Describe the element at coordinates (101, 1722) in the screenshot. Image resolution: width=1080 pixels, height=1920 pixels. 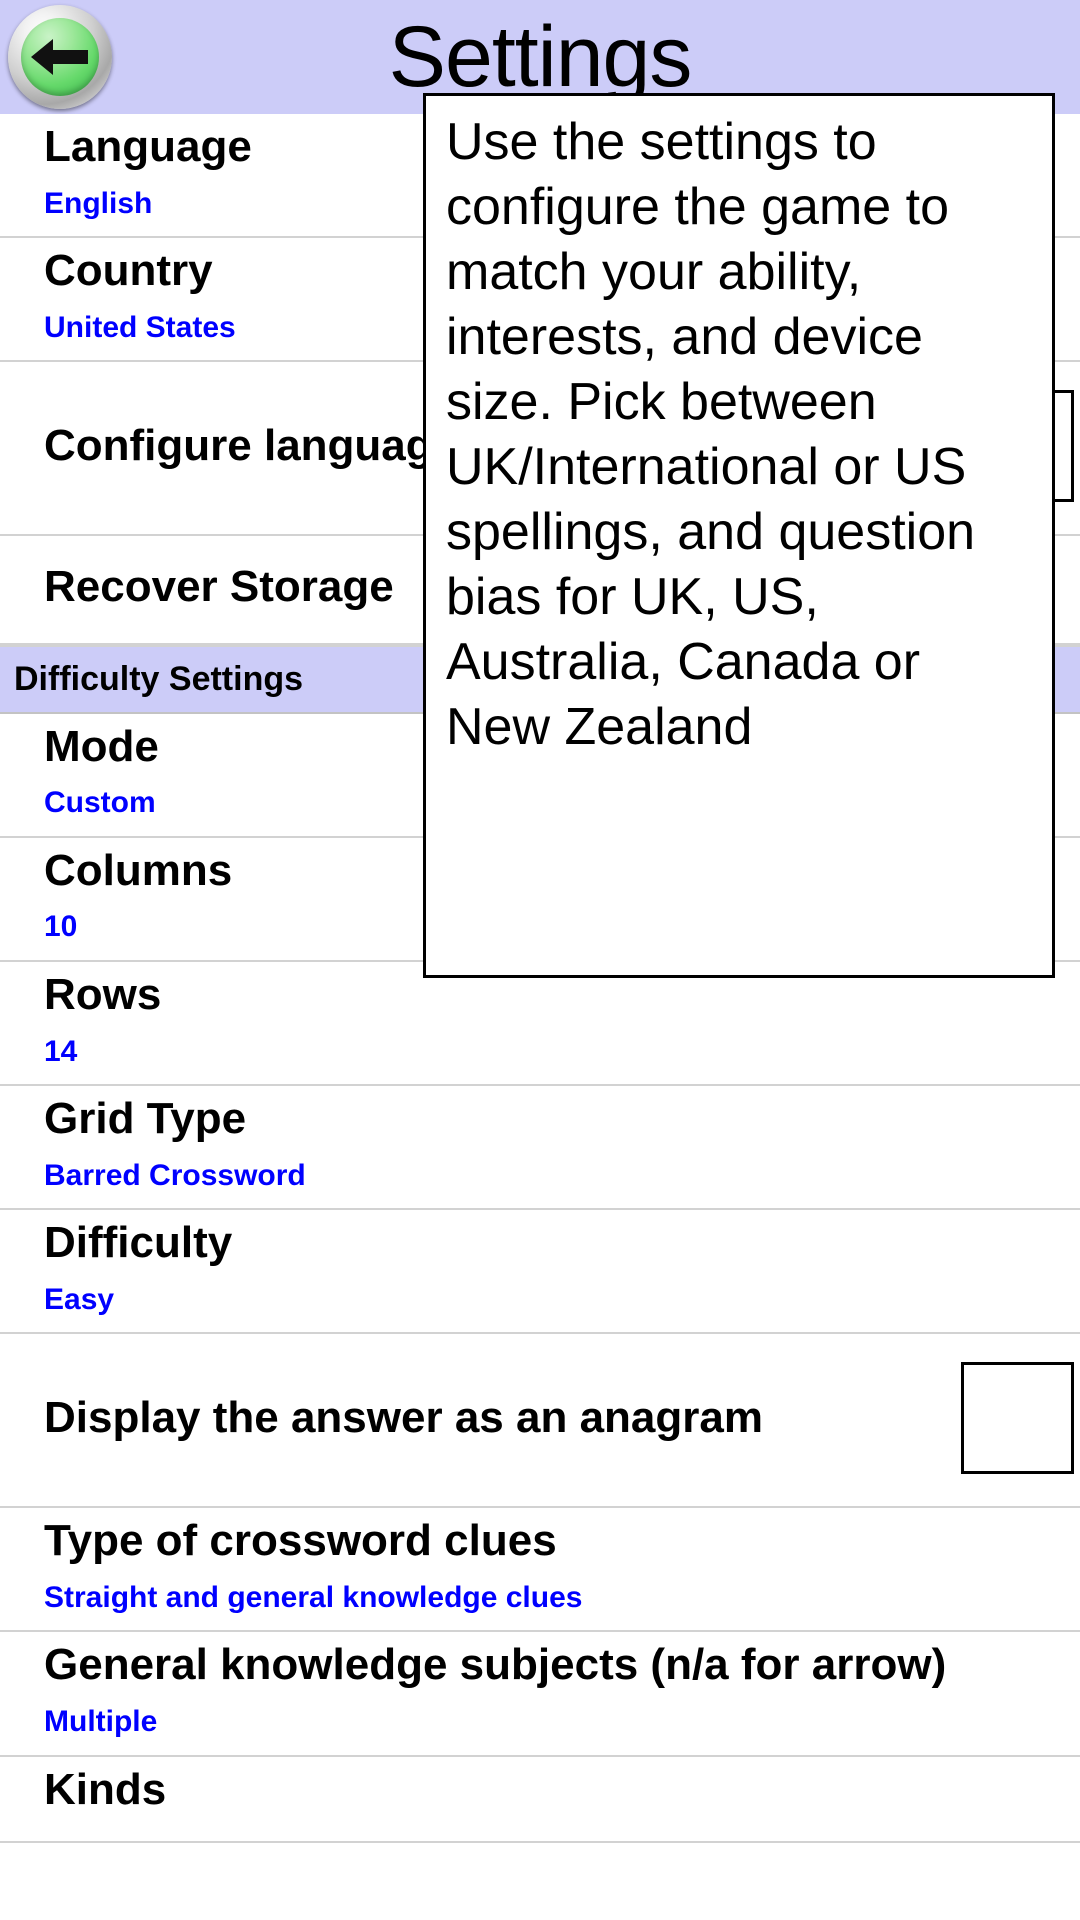
I see `row-value-general-knowledge-subjects: Multiple` at that location.